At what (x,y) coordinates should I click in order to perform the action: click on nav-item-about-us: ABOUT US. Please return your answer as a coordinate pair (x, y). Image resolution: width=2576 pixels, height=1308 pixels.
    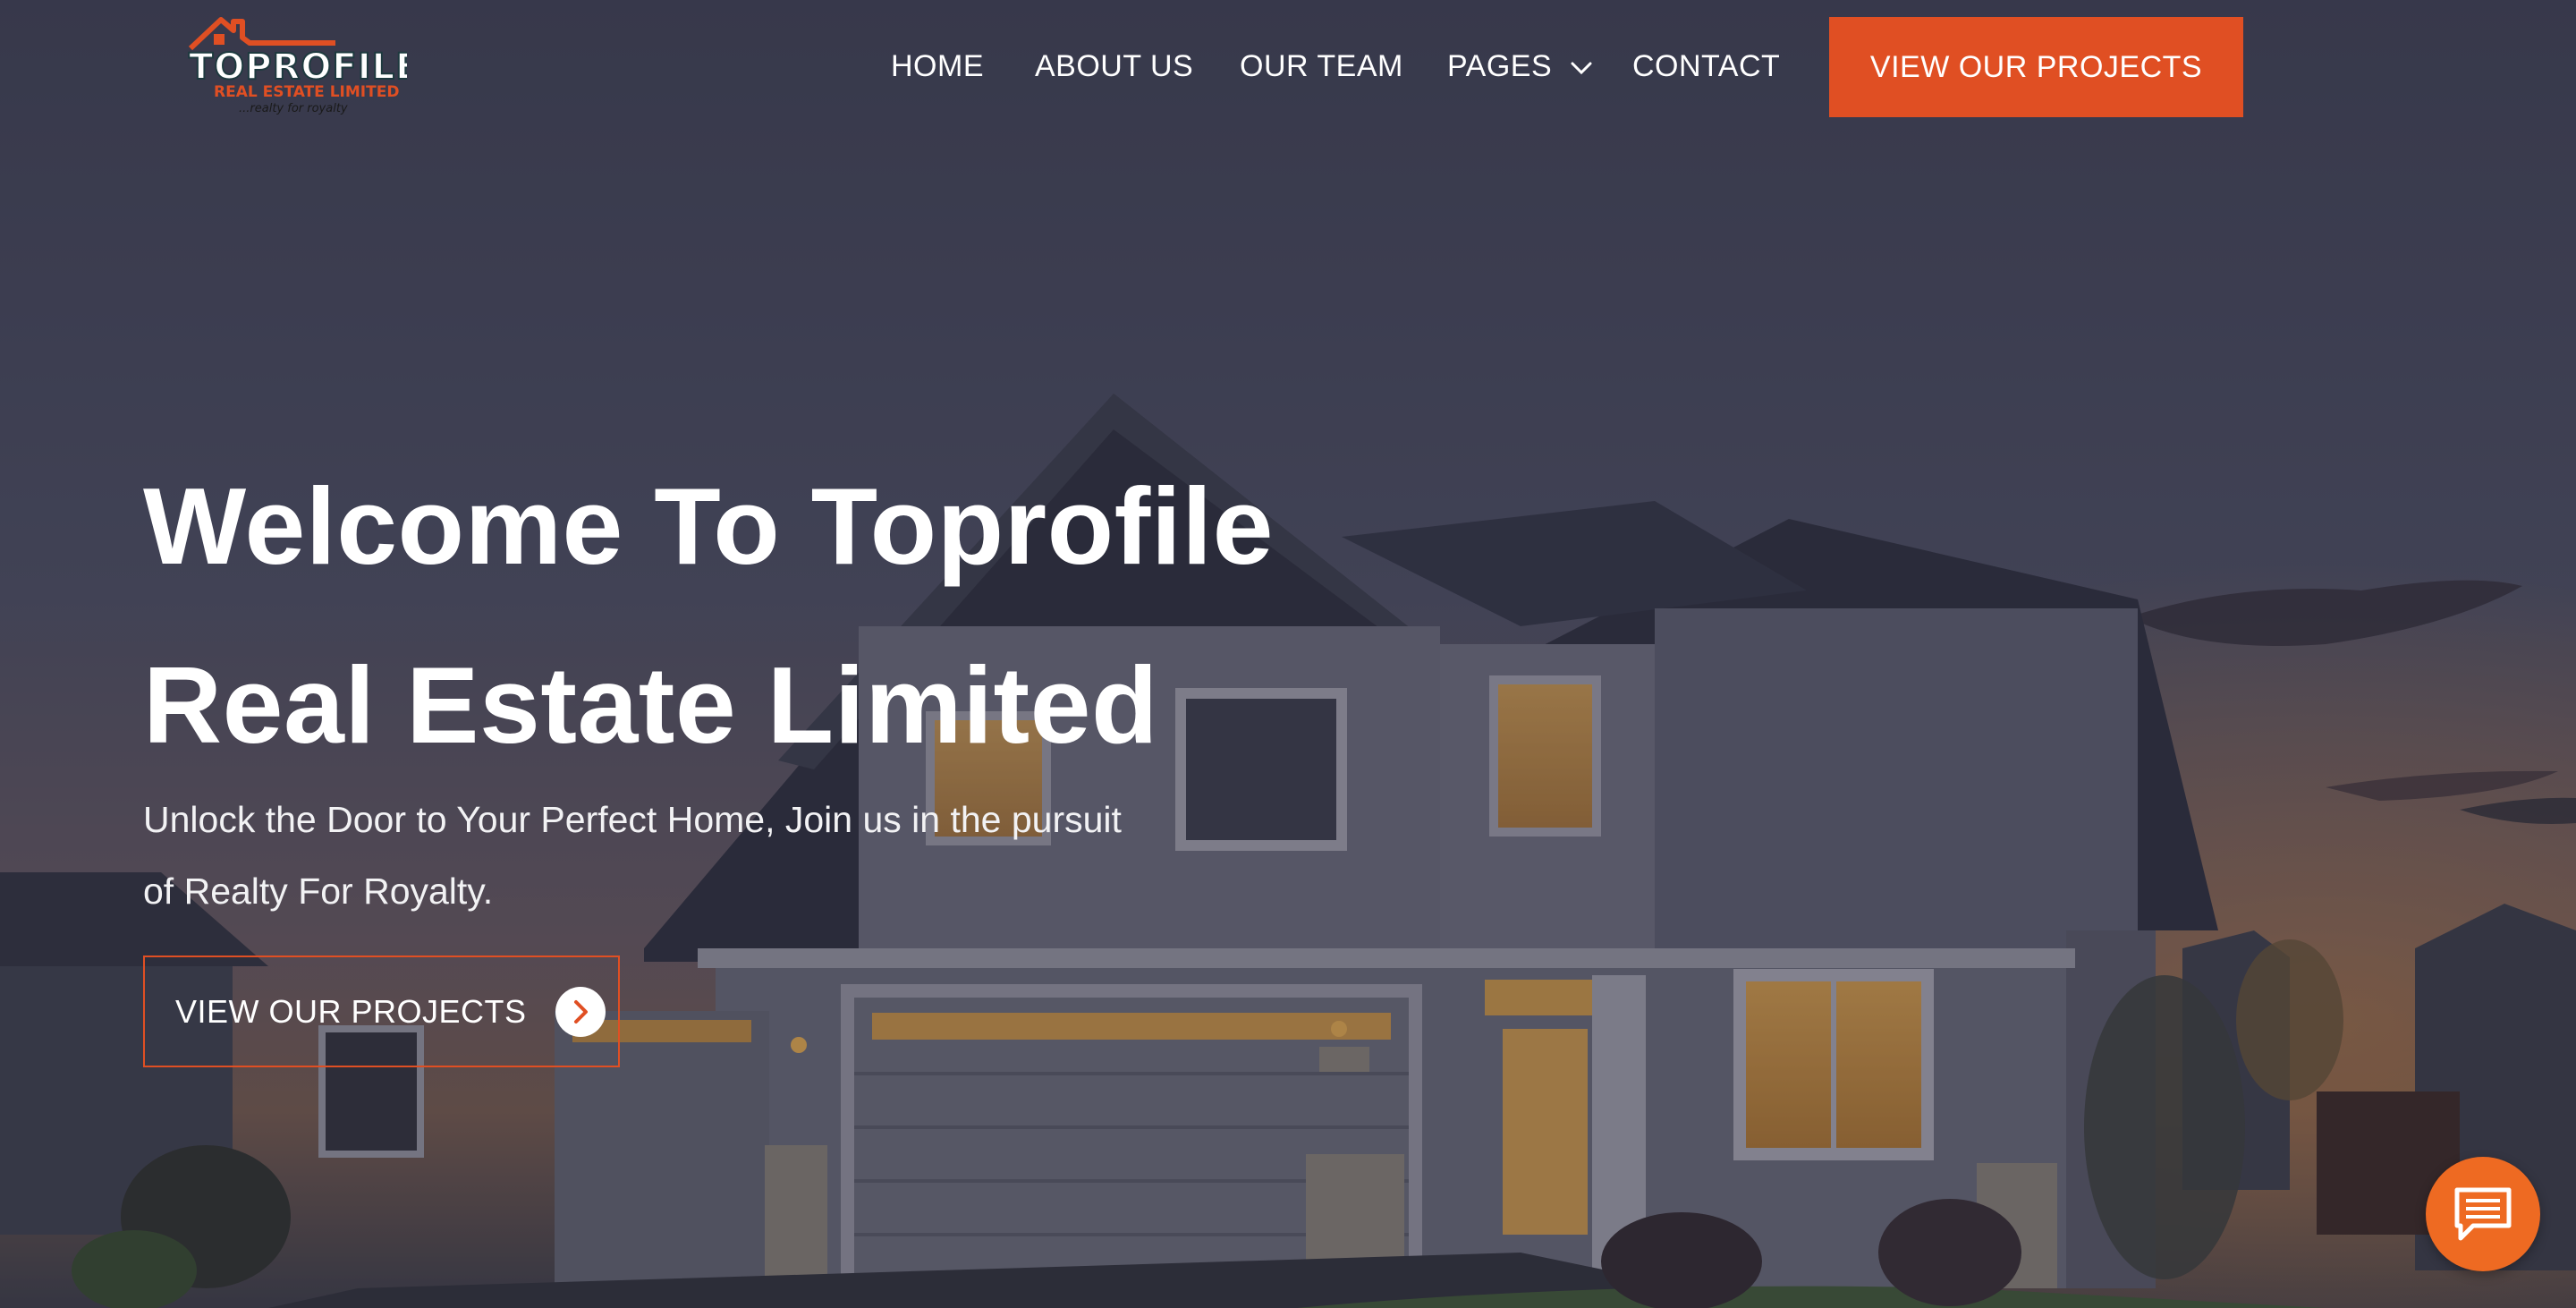
    Looking at the image, I should click on (1114, 66).